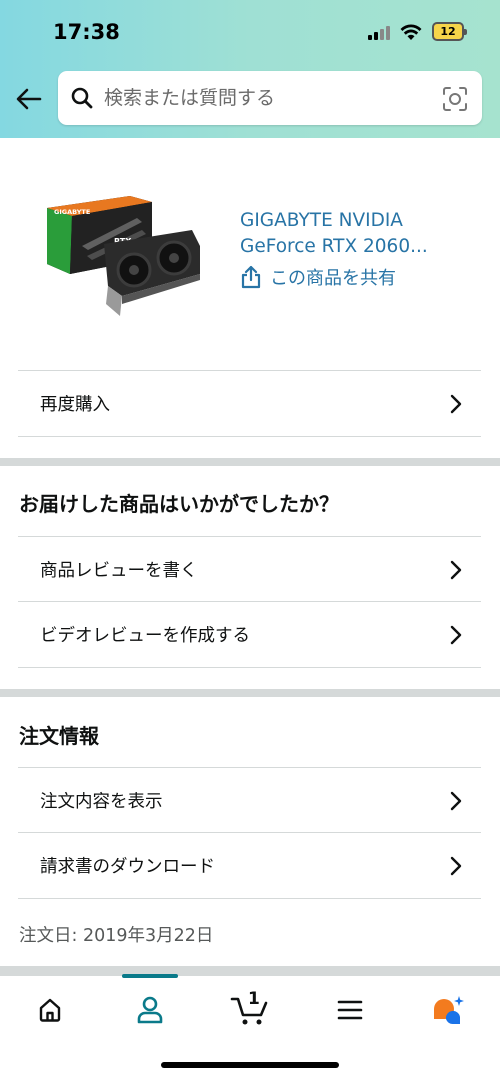 The image size is (500, 1080). I want to click on order-section-title: 注文情報, so click(59, 736).